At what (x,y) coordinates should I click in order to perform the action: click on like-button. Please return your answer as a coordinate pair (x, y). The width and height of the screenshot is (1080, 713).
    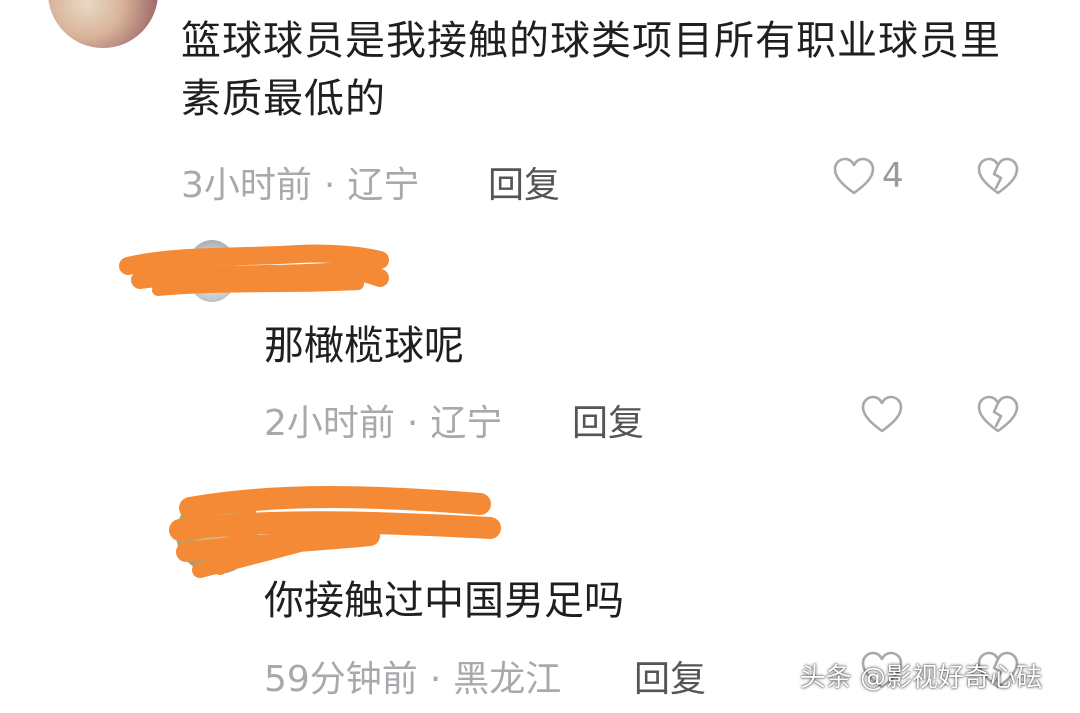
    Looking at the image, I should click on (882, 414).